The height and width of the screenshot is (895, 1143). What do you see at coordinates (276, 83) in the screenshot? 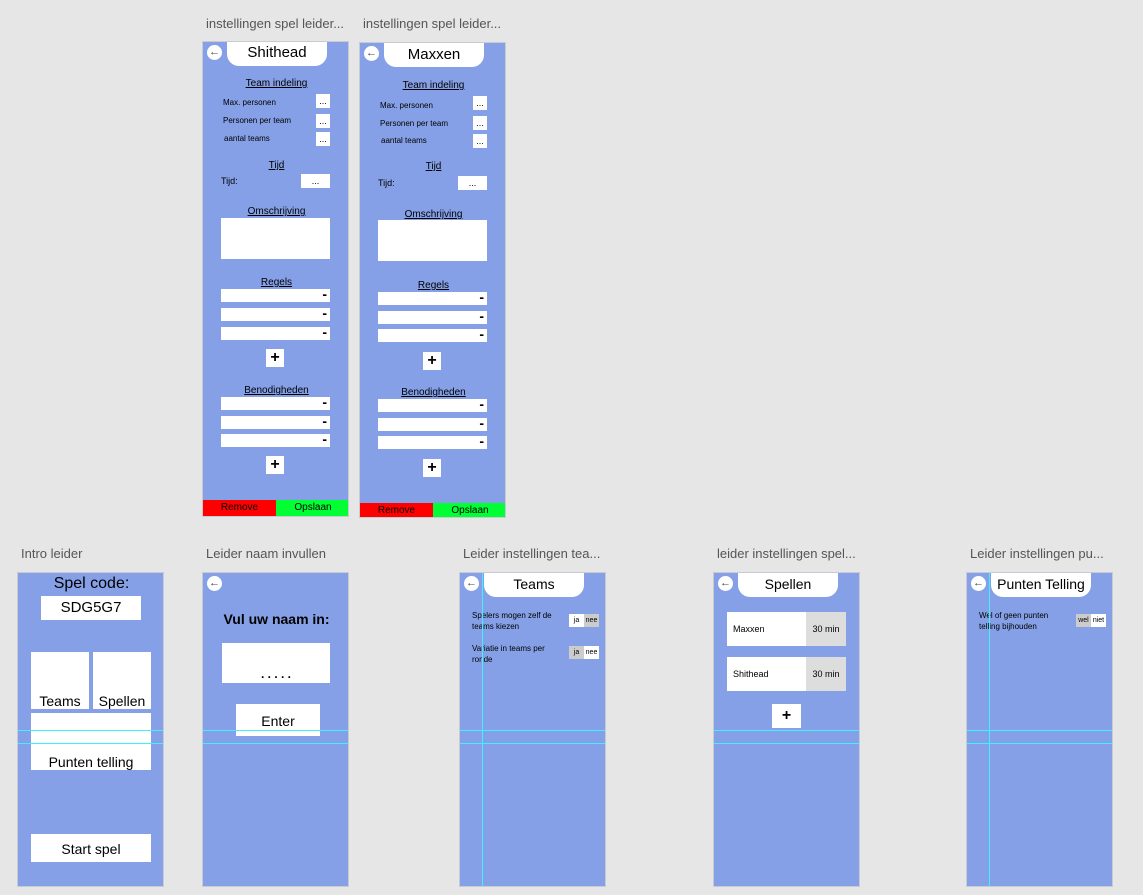
I see `team-heading: Team indeling` at bounding box center [276, 83].